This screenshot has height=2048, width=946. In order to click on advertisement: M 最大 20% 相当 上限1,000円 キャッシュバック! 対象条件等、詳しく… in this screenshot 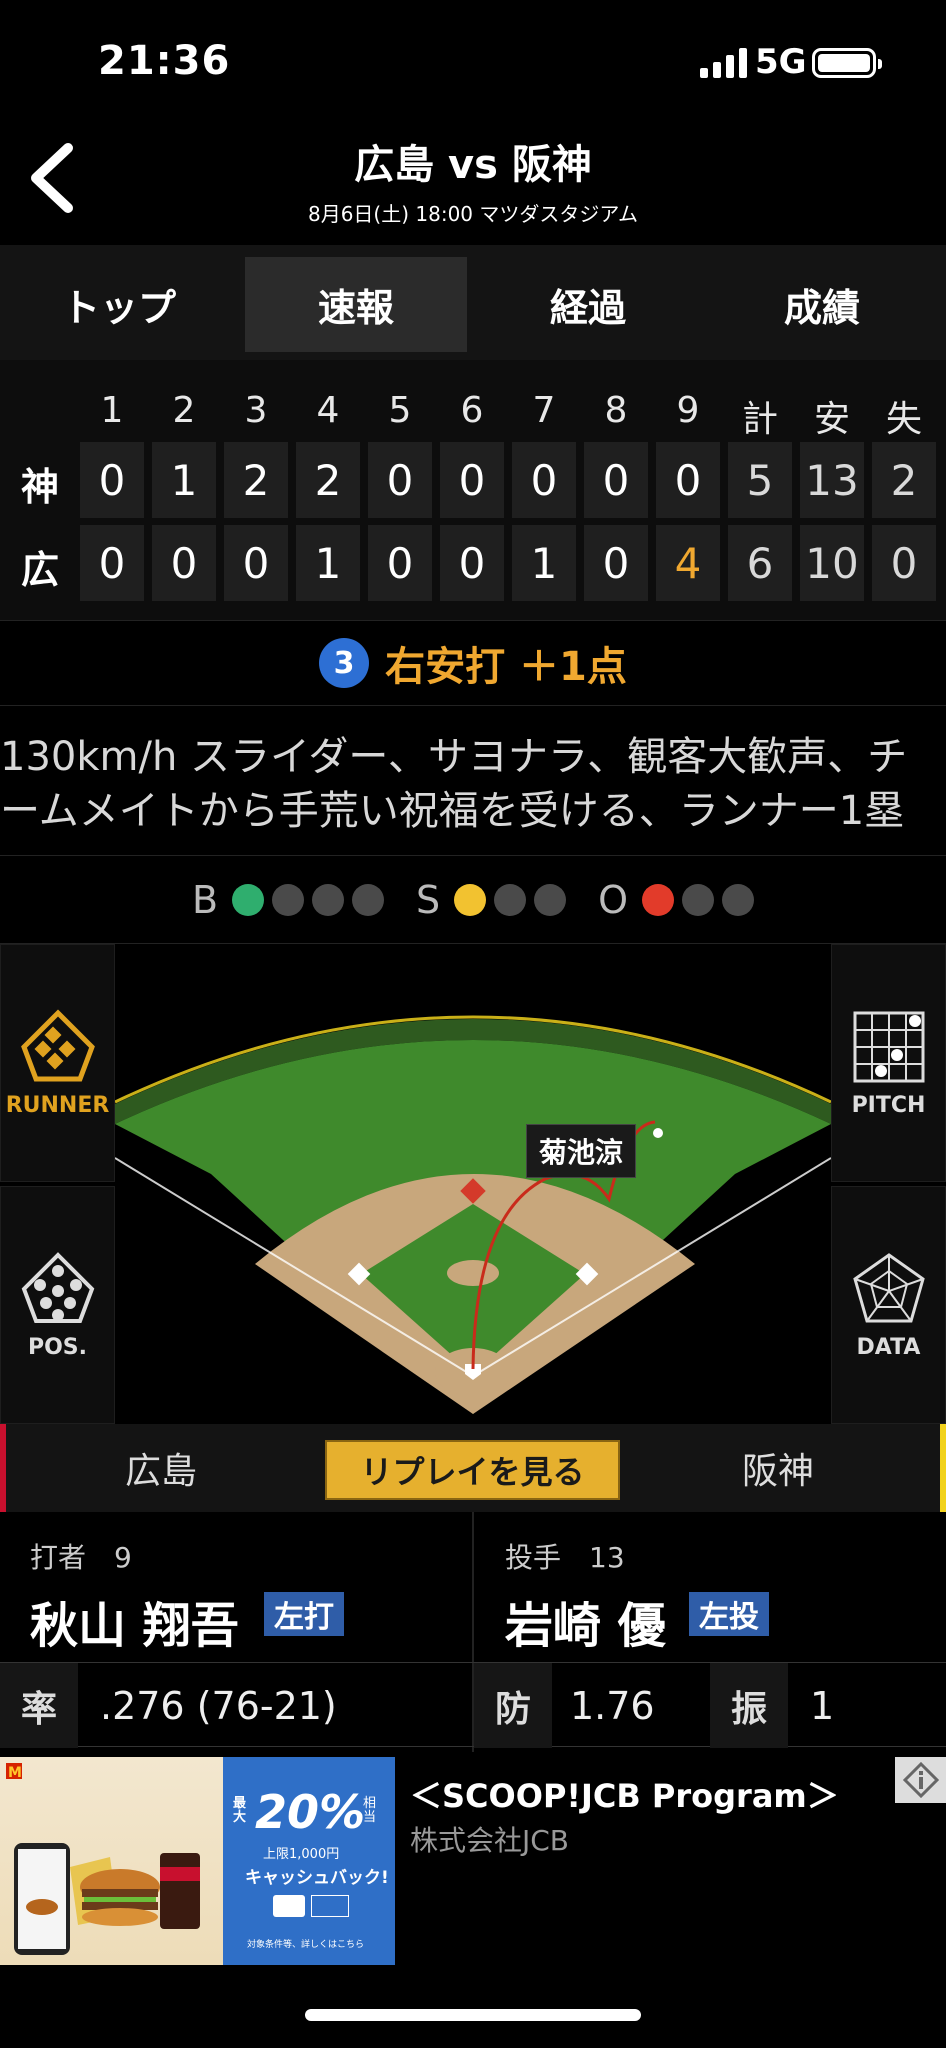, I will do `click(473, 1862)`.